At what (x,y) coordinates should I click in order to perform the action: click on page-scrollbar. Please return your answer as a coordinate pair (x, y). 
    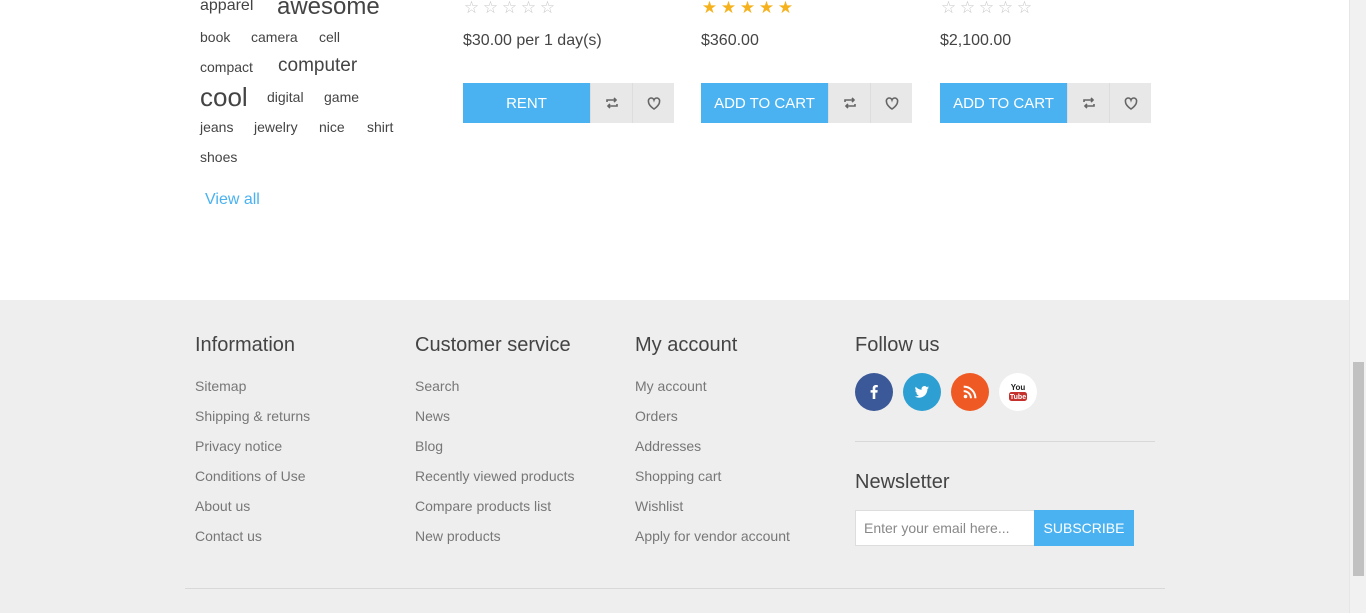
    Looking at the image, I should click on (1357, 306).